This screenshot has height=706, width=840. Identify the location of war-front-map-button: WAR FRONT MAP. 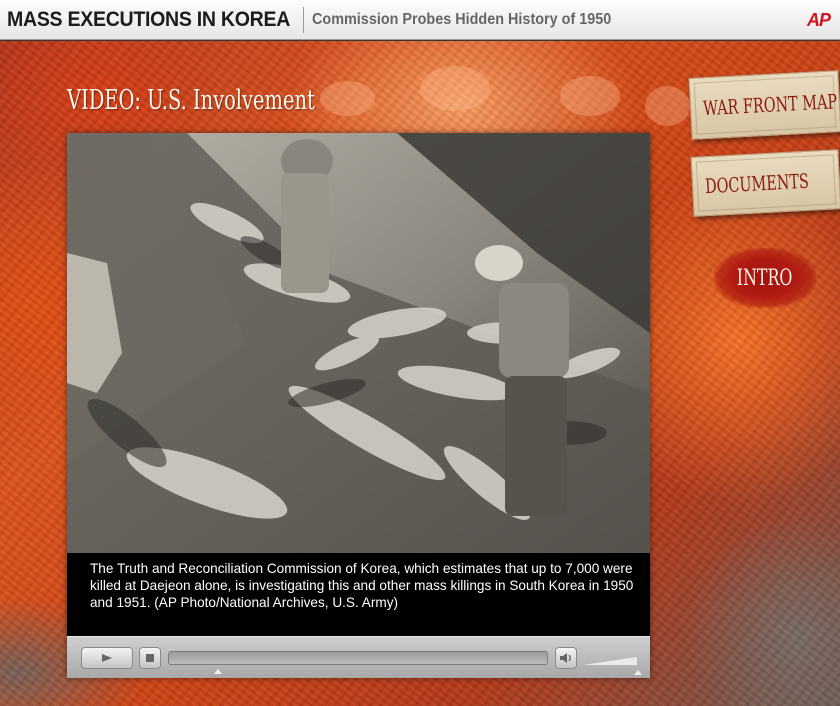
(764, 105).